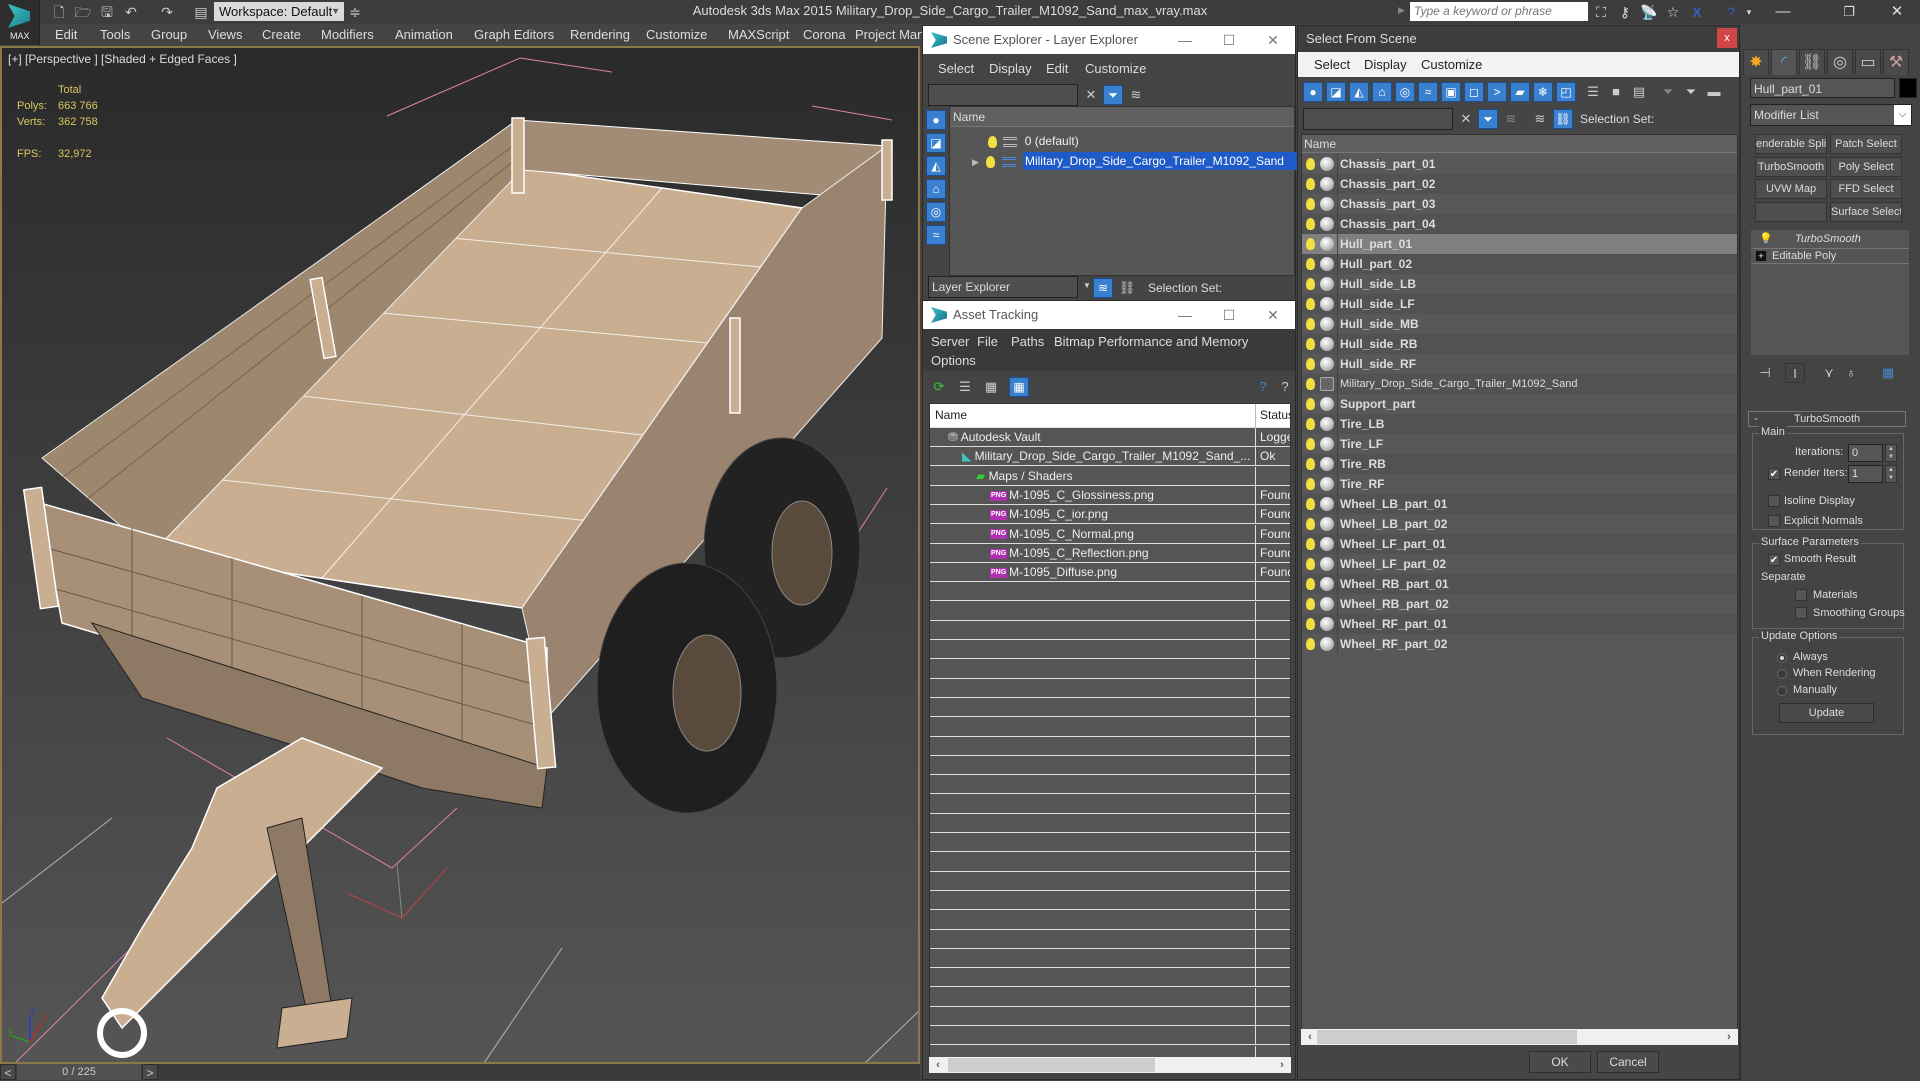 Image resolution: width=1920 pixels, height=1081 pixels. I want to click on asset-row: PNG M-1095_C_ior.png Found, so click(1110, 515).